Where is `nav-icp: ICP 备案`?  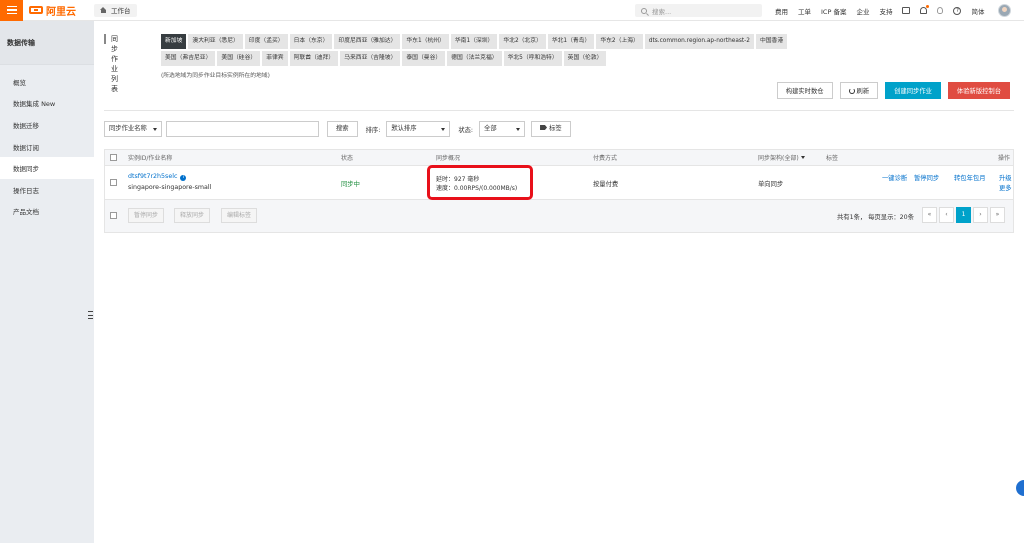 nav-icp: ICP 备案 is located at coordinates (833, 11).